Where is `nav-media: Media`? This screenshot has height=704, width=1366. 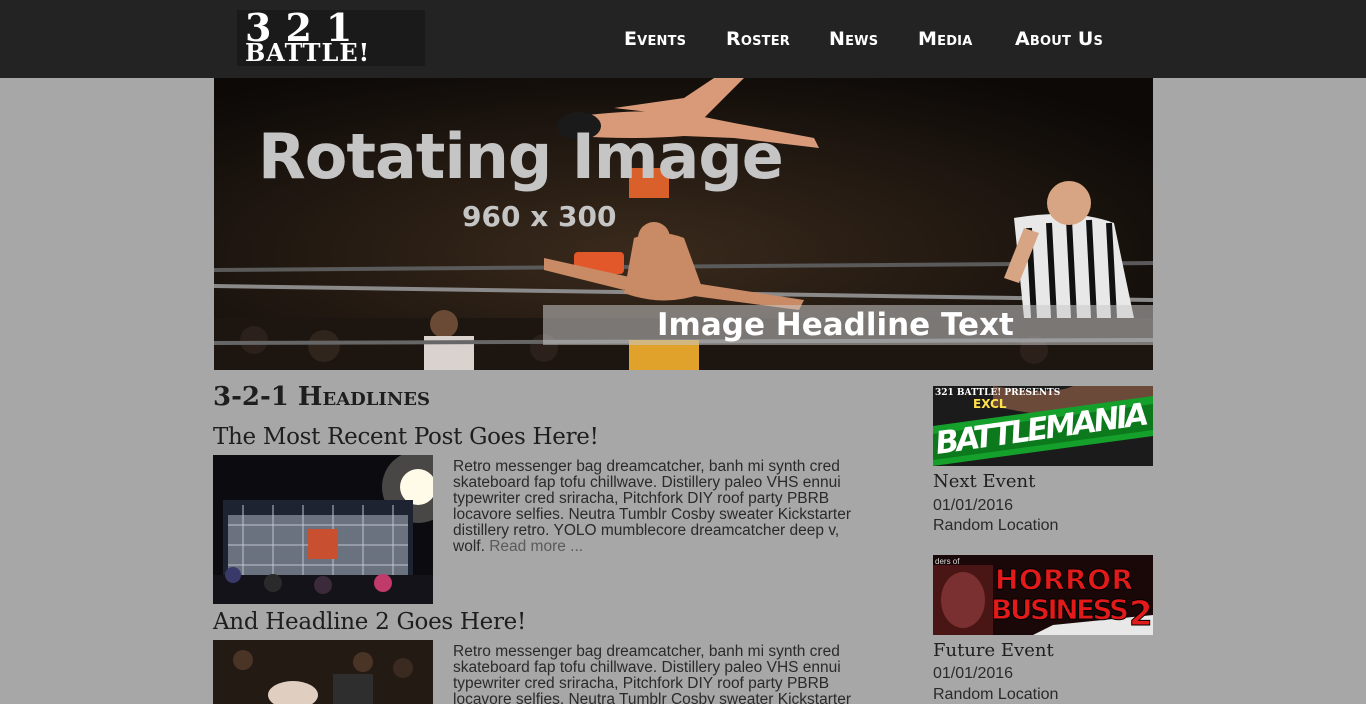 nav-media: Media is located at coordinates (945, 39).